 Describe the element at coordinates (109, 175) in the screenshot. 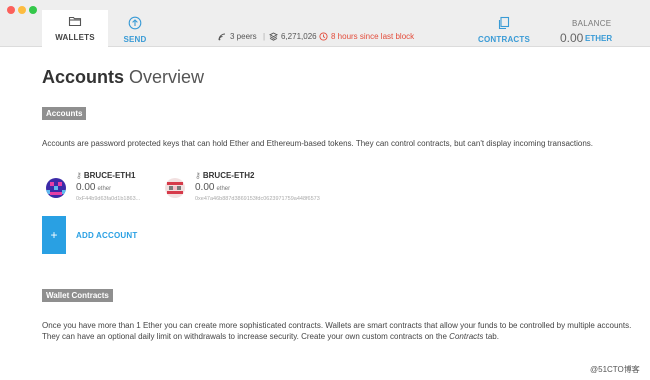

I see `account-name: BRUCE-ETH1` at that location.